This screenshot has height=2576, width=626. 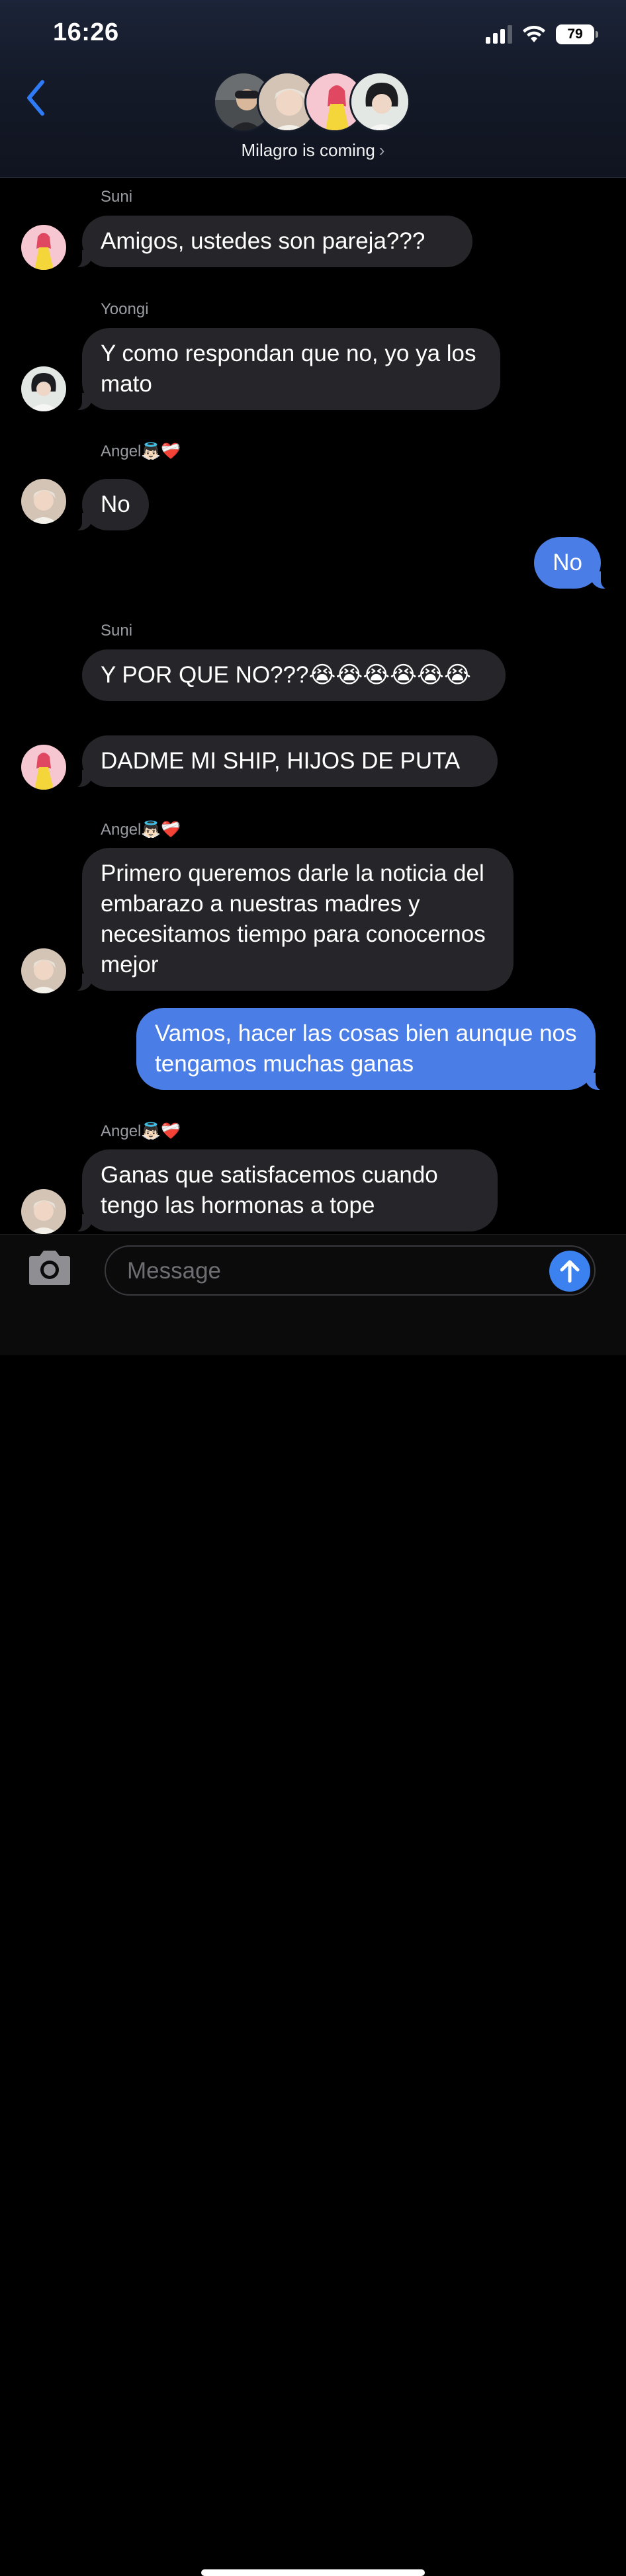 What do you see at coordinates (312, 102) in the screenshot?
I see `group-avatars` at bounding box center [312, 102].